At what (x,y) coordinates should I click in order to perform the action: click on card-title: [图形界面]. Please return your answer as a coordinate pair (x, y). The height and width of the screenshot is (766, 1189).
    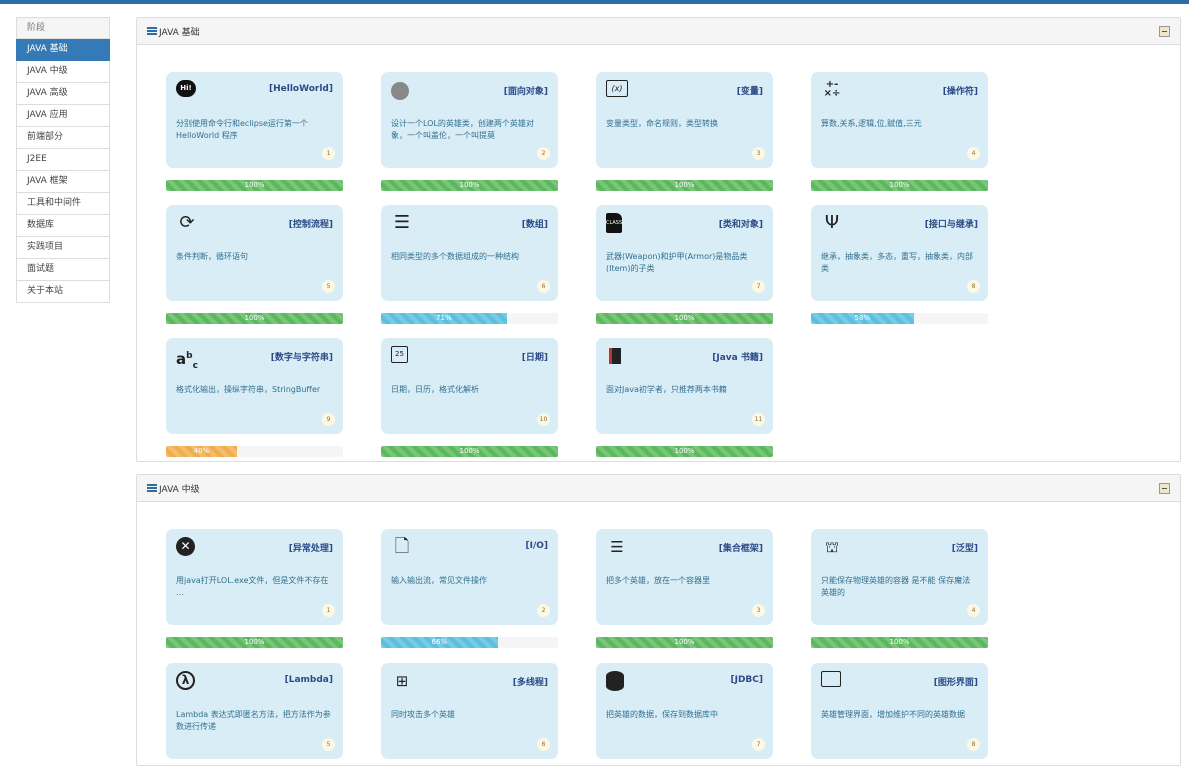
    Looking at the image, I should click on (956, 681).